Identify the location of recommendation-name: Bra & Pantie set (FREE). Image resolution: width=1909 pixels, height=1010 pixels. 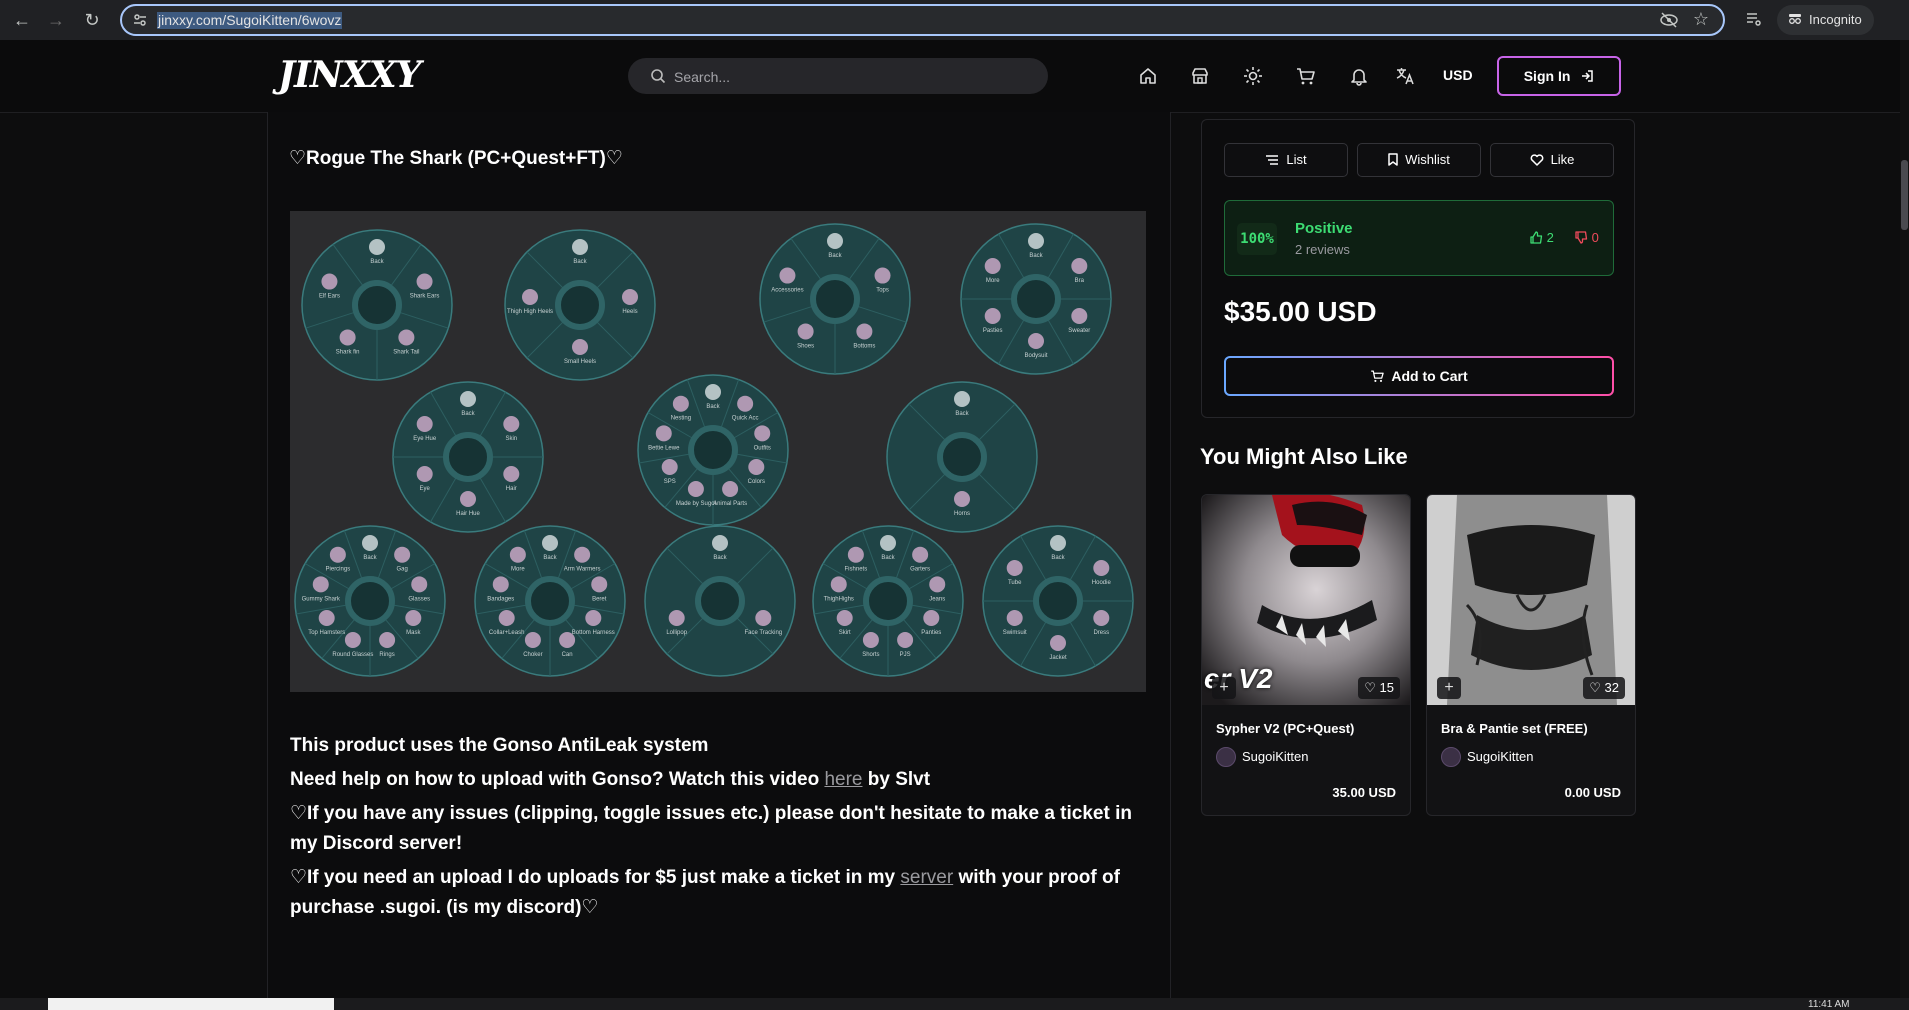
(1514, 728).